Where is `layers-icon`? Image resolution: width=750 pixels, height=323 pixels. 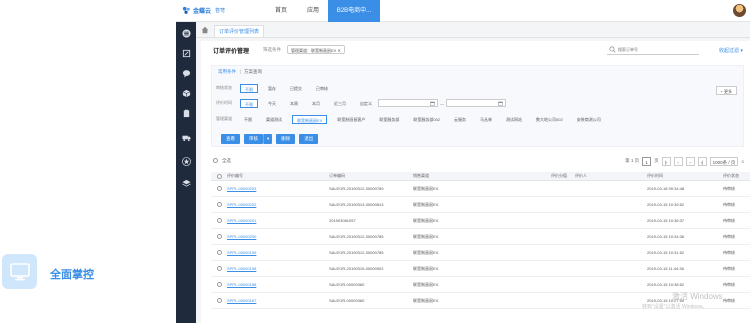
layers-icon is located at coordinates (186, 183).